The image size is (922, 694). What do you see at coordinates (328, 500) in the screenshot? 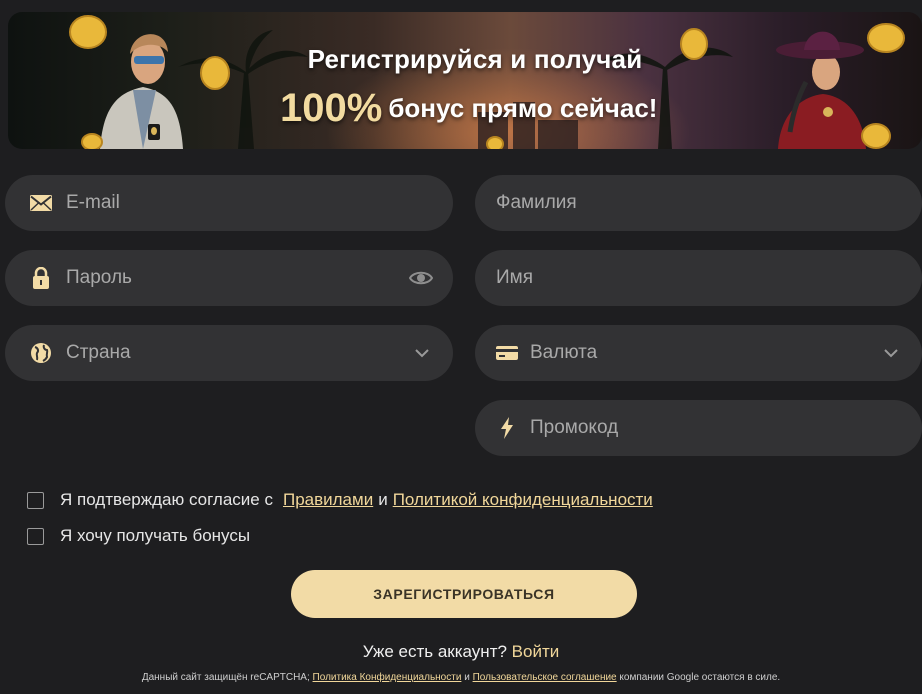
I see `rules-link: Правилами` at bounding box center [328, 500].